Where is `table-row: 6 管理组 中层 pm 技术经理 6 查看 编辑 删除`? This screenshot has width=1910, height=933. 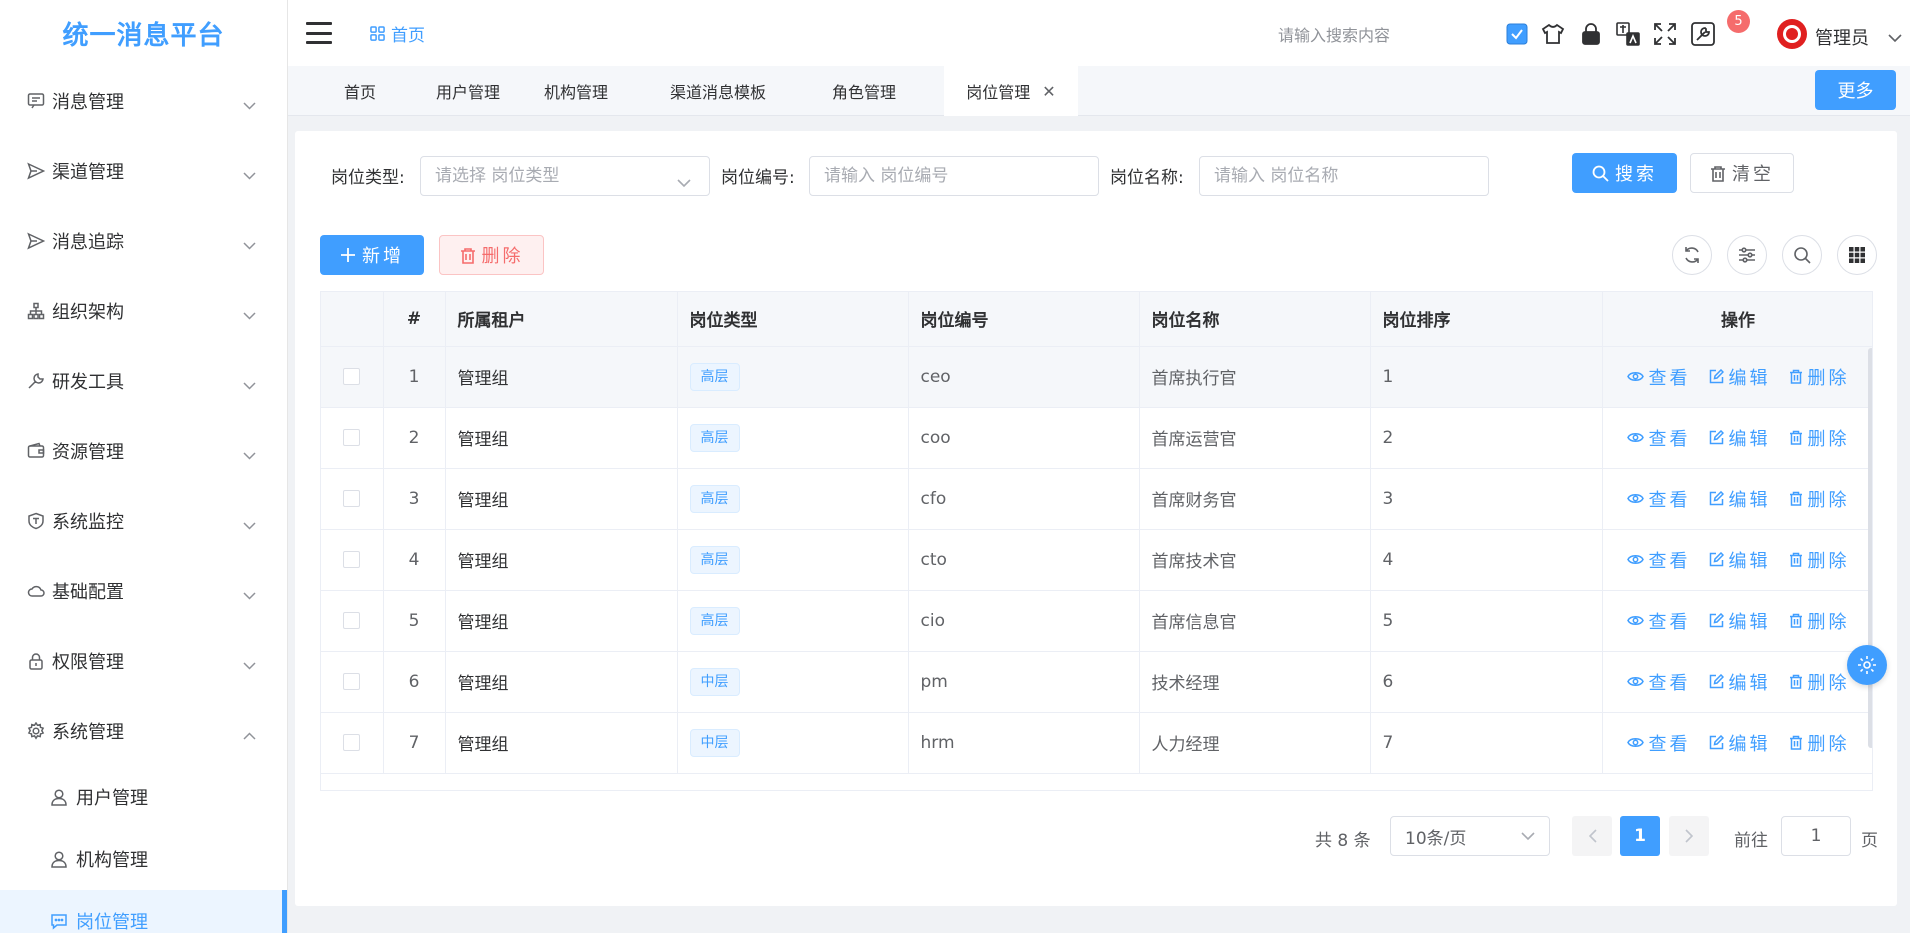
table-row: 6 管理组 中层 pm 技术经理 6 查看 编辑 删除 is located at coordinates (1096, 682).